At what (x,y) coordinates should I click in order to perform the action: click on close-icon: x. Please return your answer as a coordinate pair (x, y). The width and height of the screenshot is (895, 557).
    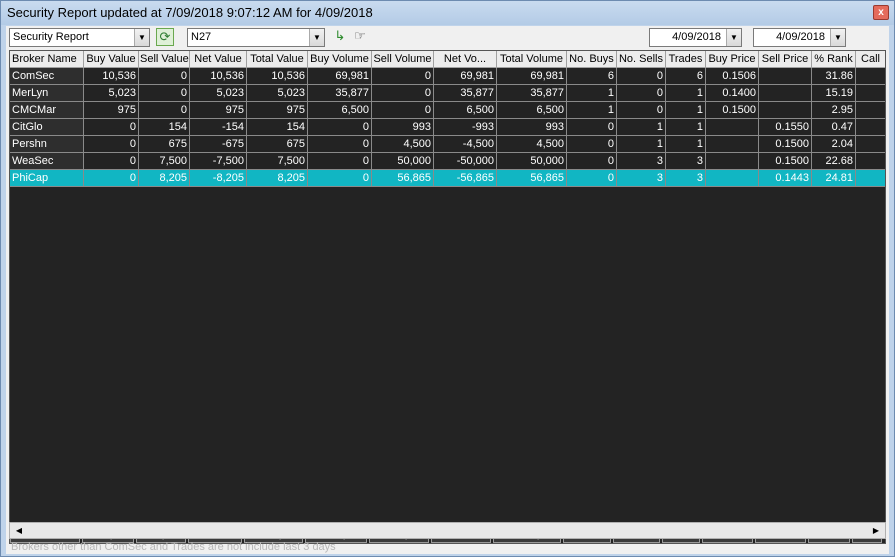
    Looking at the image, I should click on (881, 12).